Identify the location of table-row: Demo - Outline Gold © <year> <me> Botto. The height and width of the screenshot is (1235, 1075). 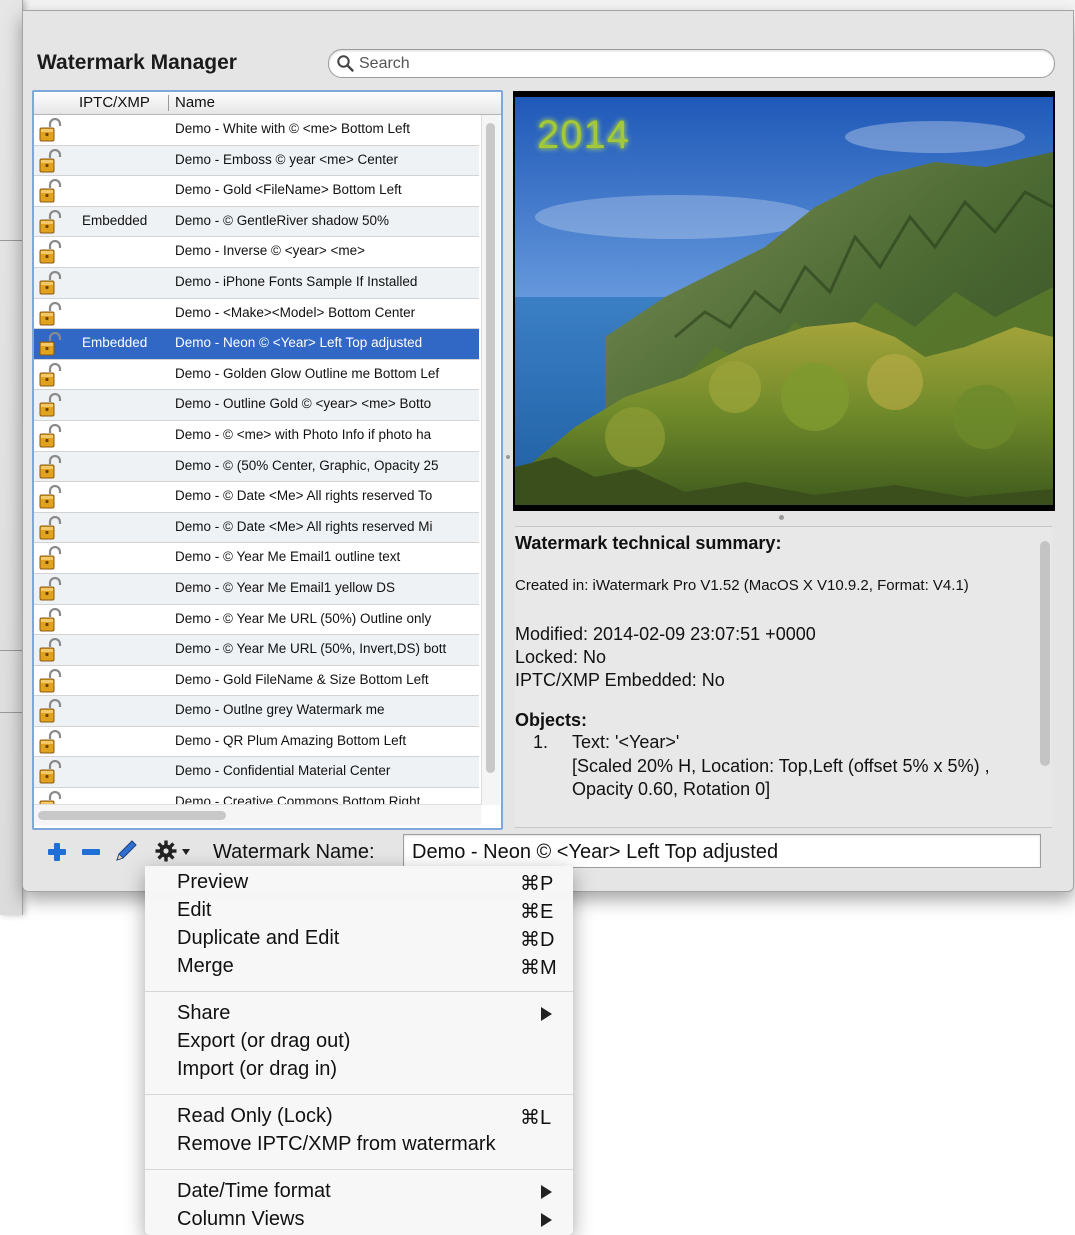
(256, 405).